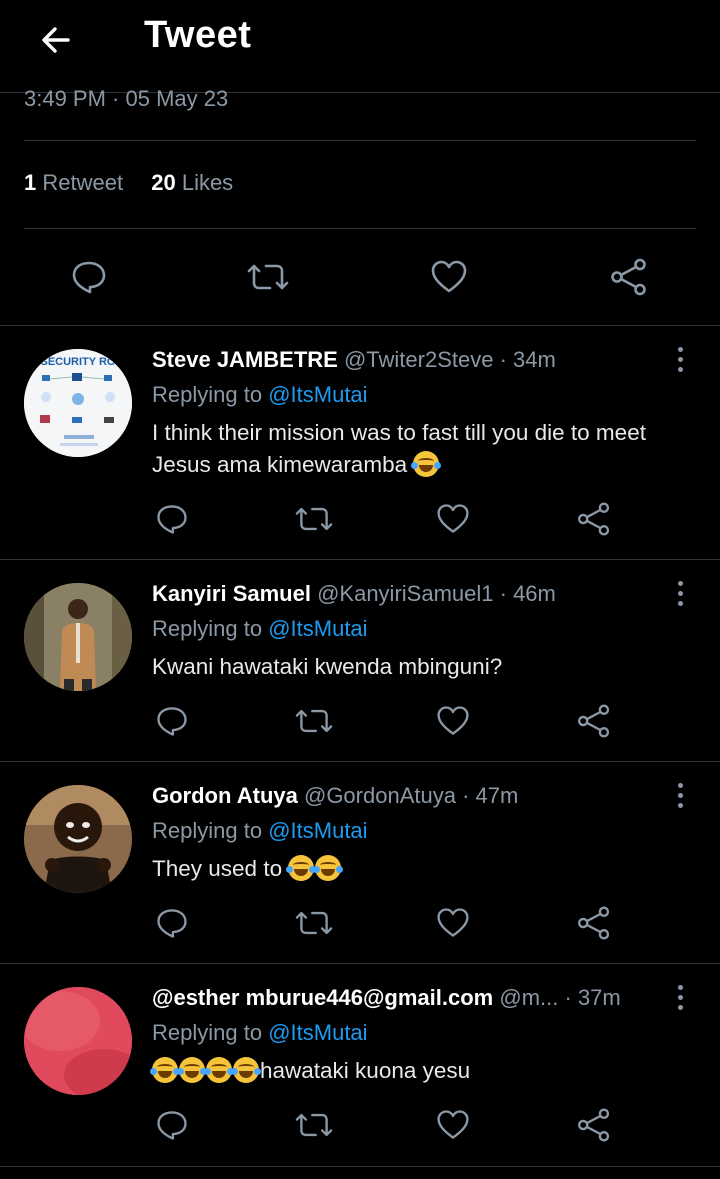 Image resolution: width=720 pixels, height=1179 pixels. What do you see at coordinates (380, 795) in the screenshot?
I see `author-handle: @GordonAtuya` at bounding box center [380, 795].